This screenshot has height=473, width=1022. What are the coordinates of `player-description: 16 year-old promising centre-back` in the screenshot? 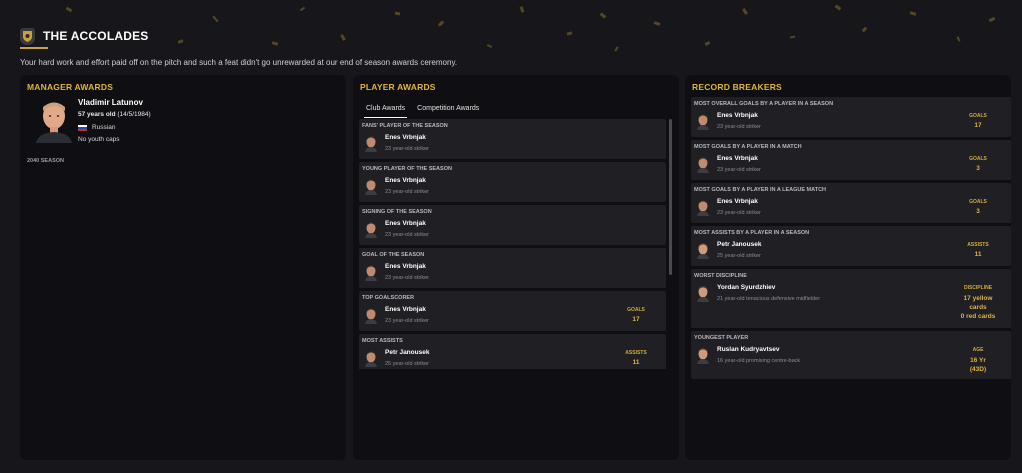 It's located at (759, 361).